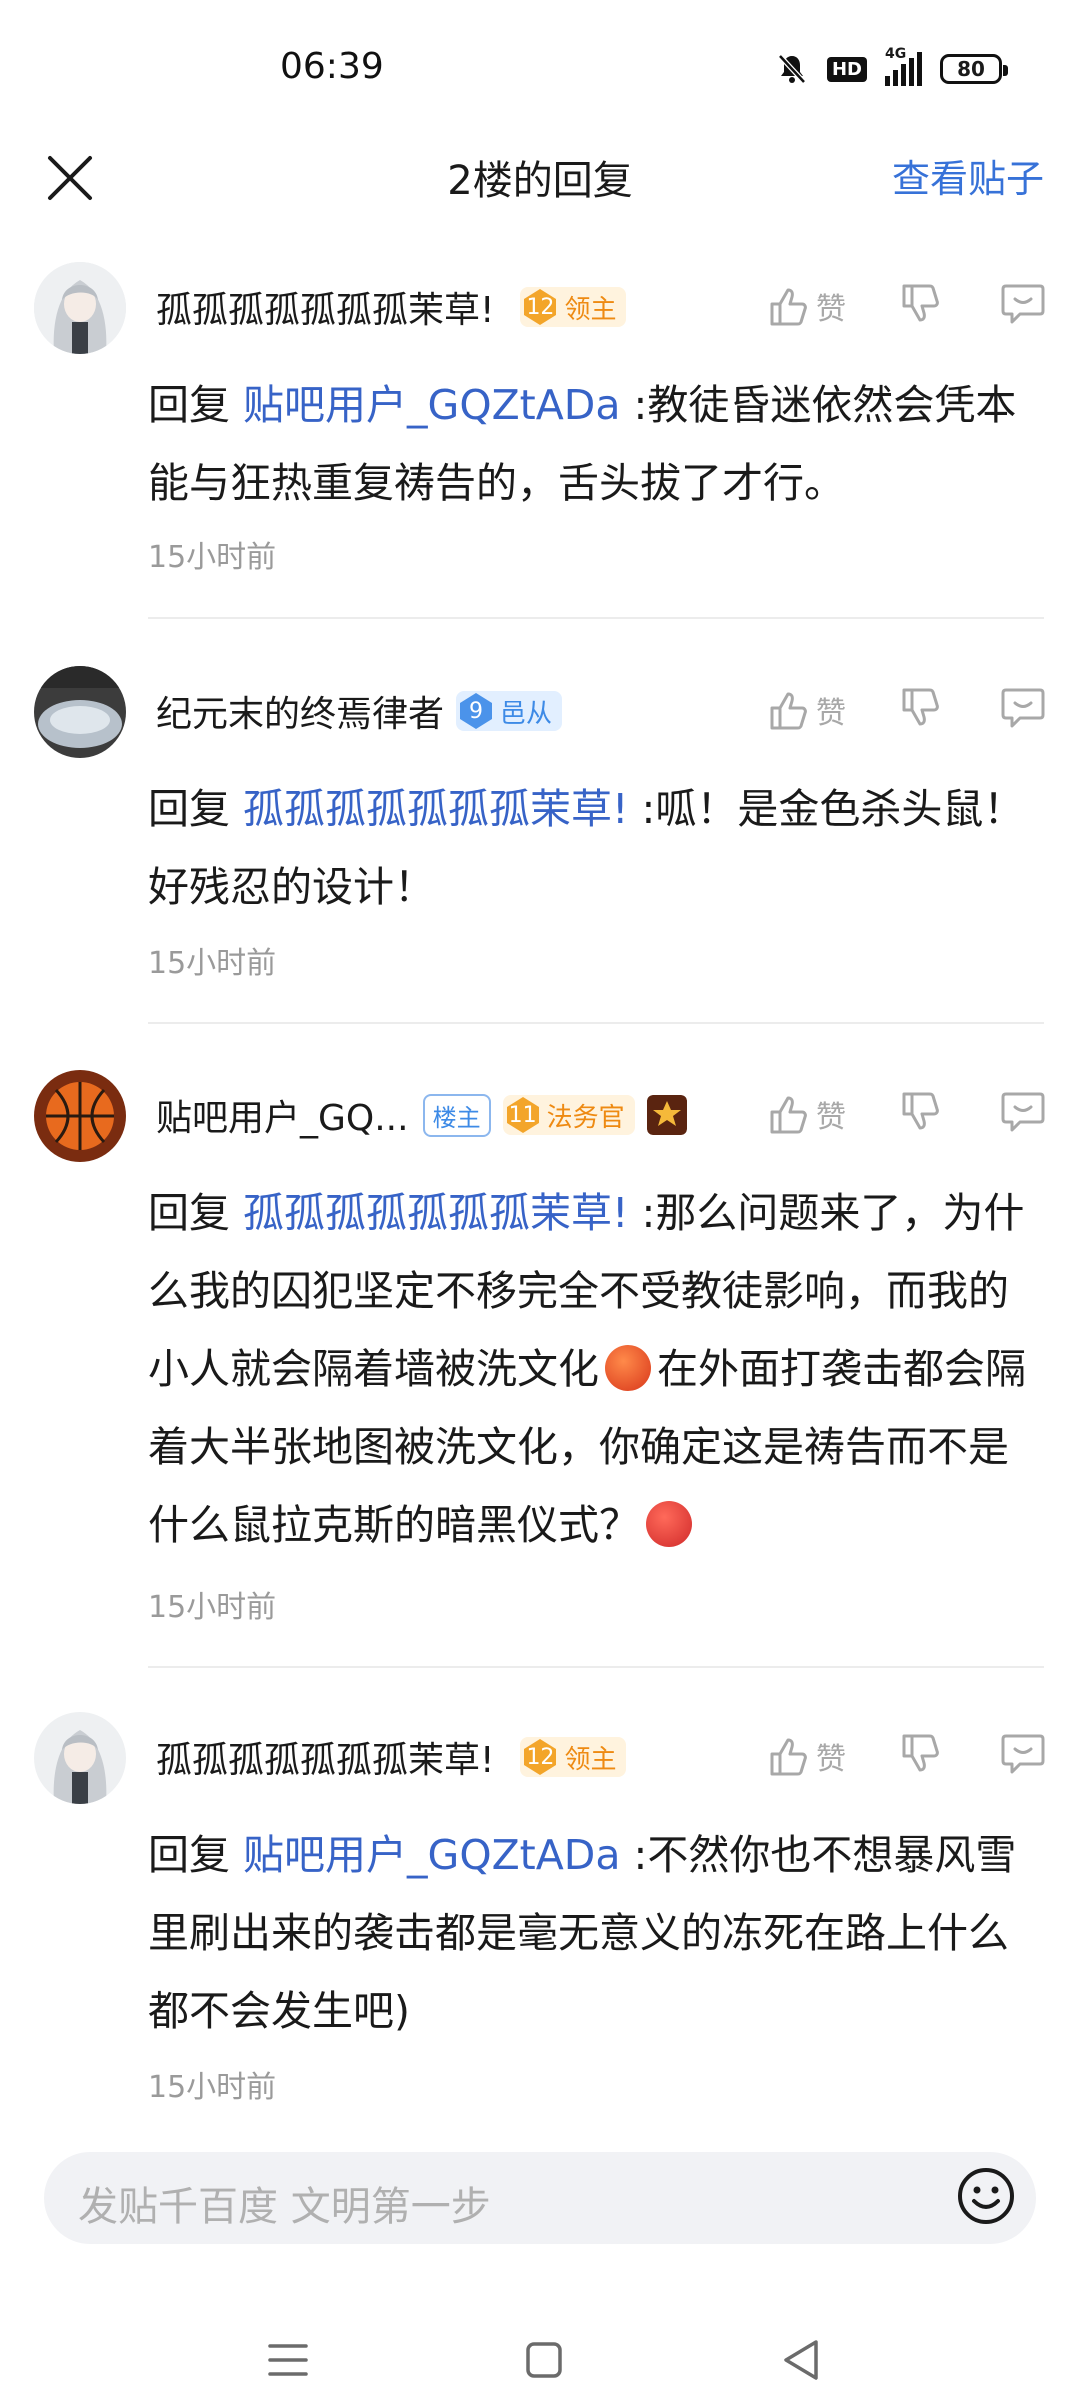  I want to click on hd-icon: HD, so click(846, 69).